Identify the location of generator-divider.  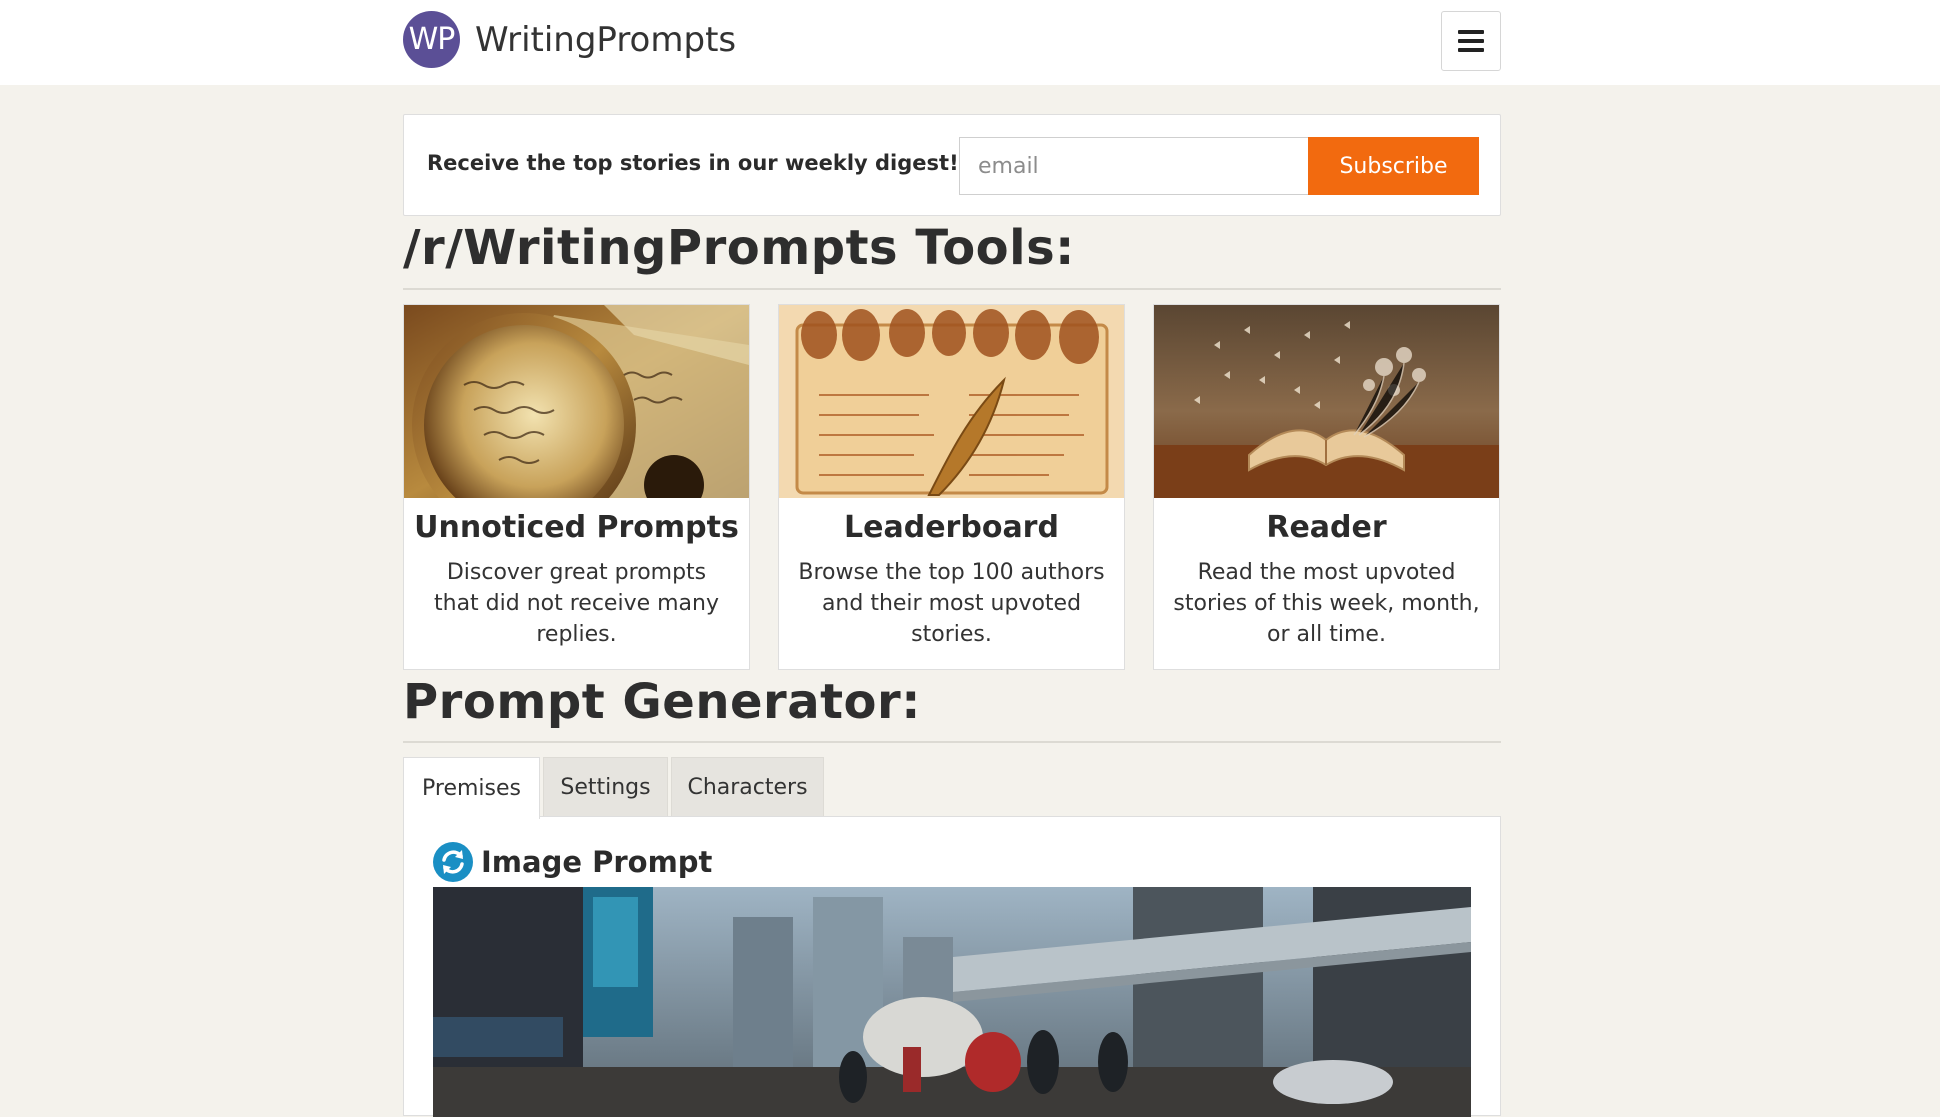
(952, 742).